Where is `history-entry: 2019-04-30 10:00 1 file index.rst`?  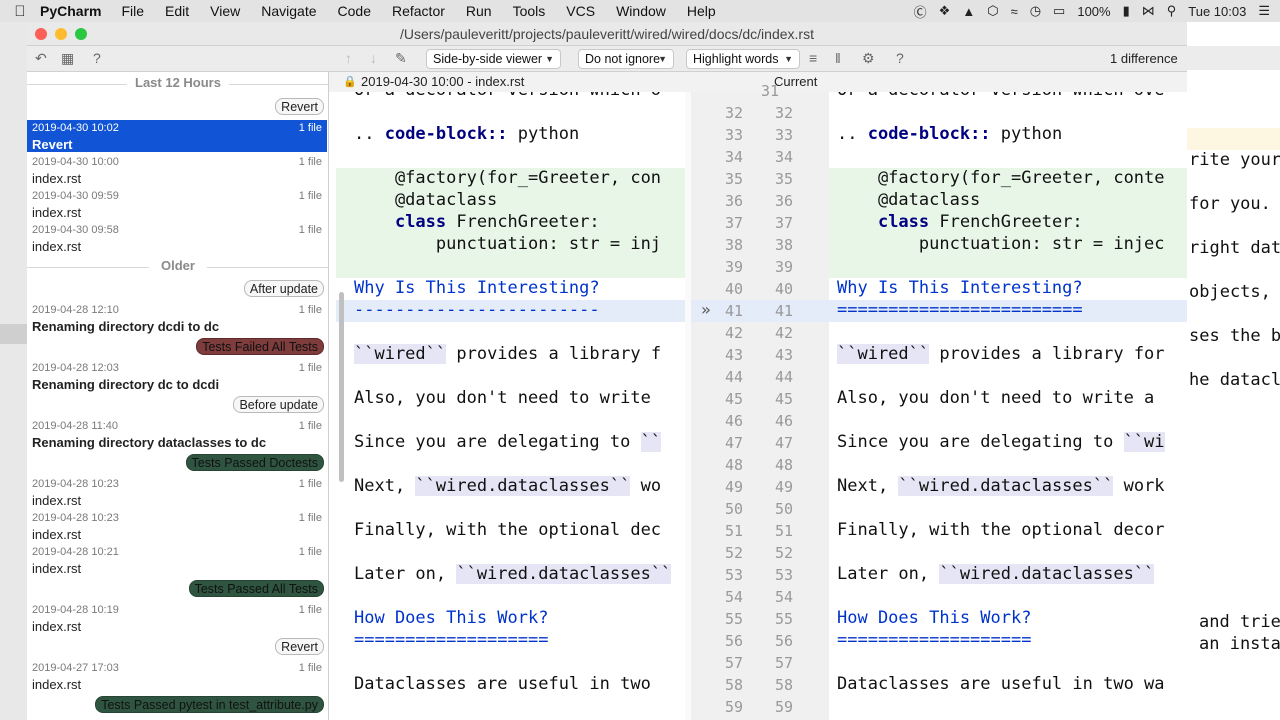
history-entry: 2019-04-30 10:00 1 file index.rst is located at coordinates (177, 170).